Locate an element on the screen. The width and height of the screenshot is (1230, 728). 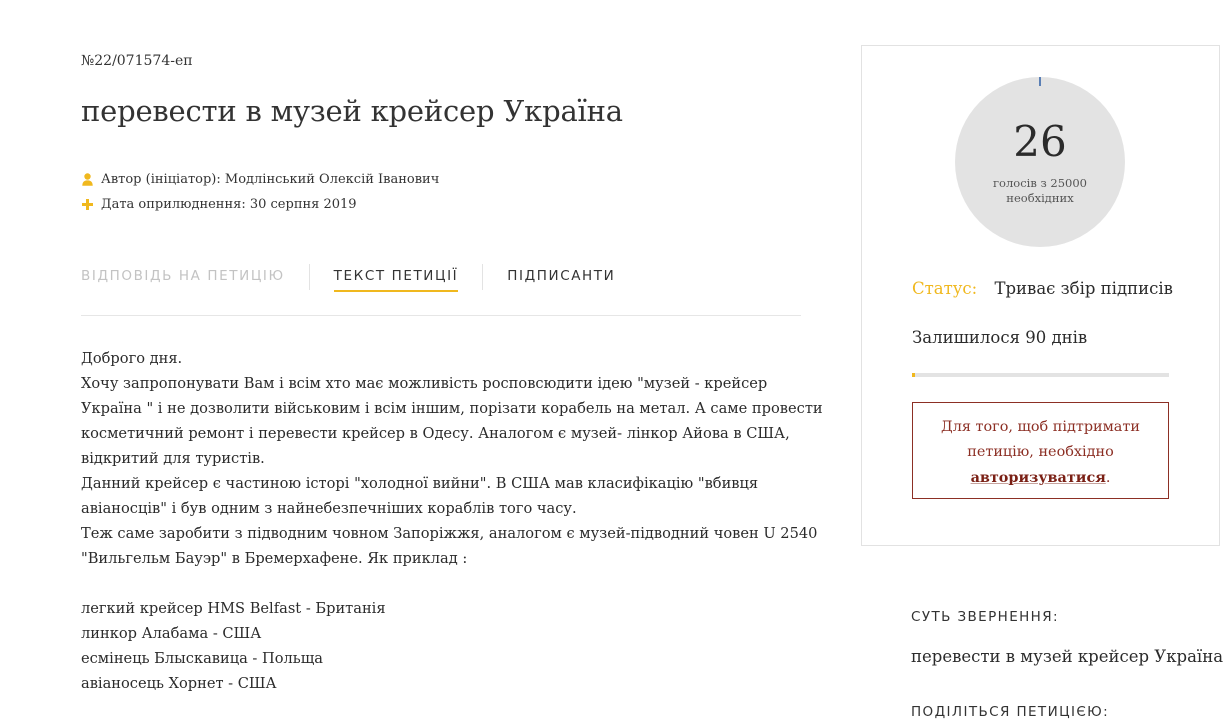
body-line: відкритий для туристів. is located at coordinates (173, 458).